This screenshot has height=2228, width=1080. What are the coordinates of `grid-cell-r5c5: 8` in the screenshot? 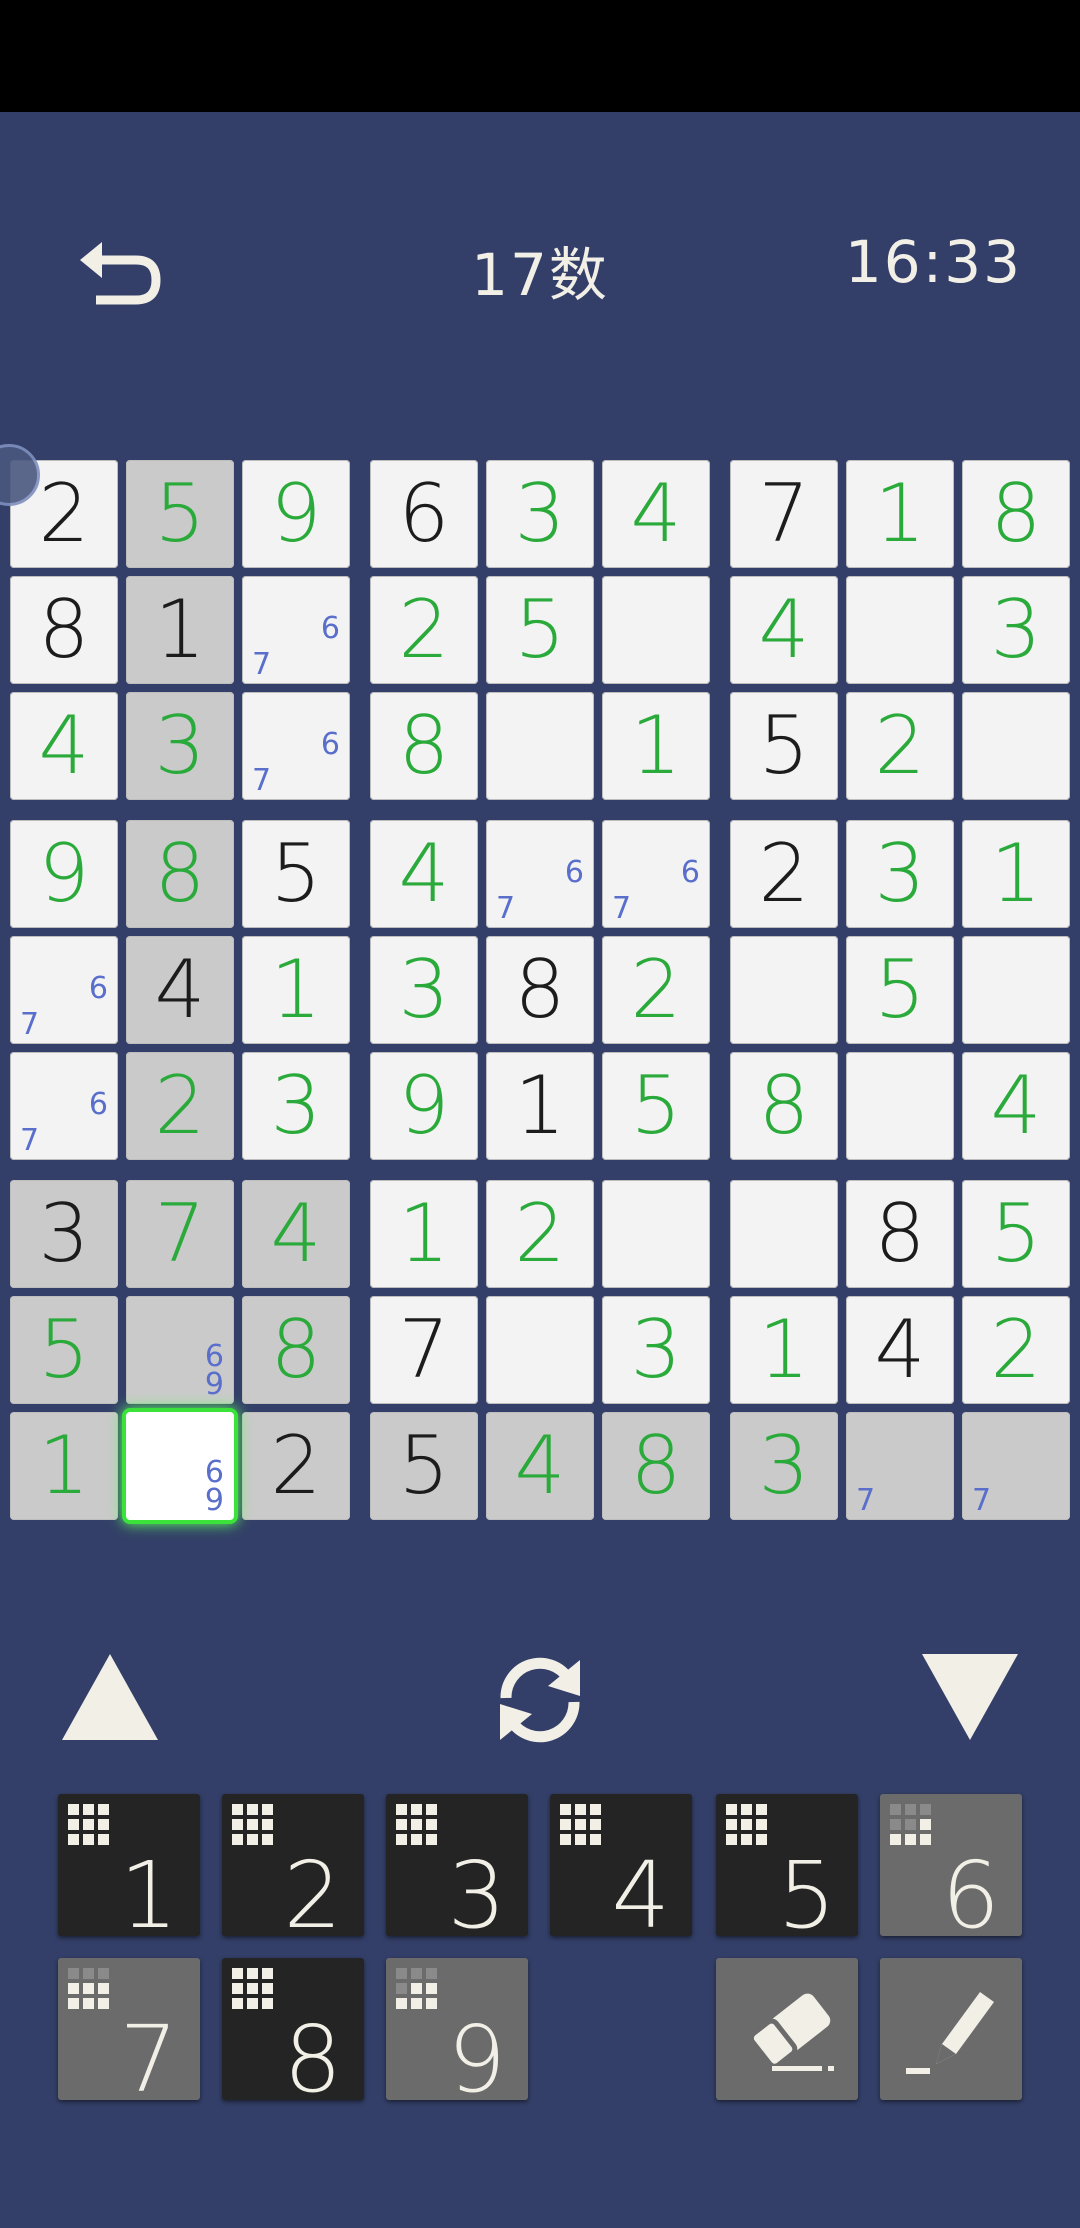 It's located at (540, 990).